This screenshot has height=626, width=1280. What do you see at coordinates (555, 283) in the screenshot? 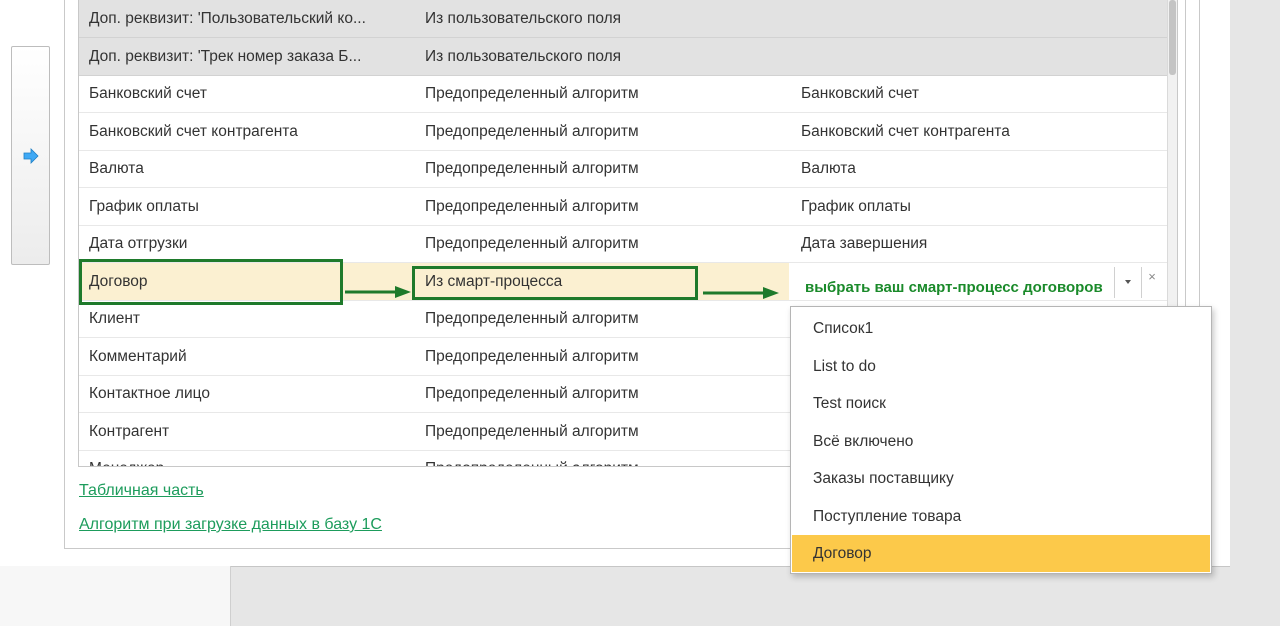
I see `annotation-box-source` at bounding box center [555, 283].